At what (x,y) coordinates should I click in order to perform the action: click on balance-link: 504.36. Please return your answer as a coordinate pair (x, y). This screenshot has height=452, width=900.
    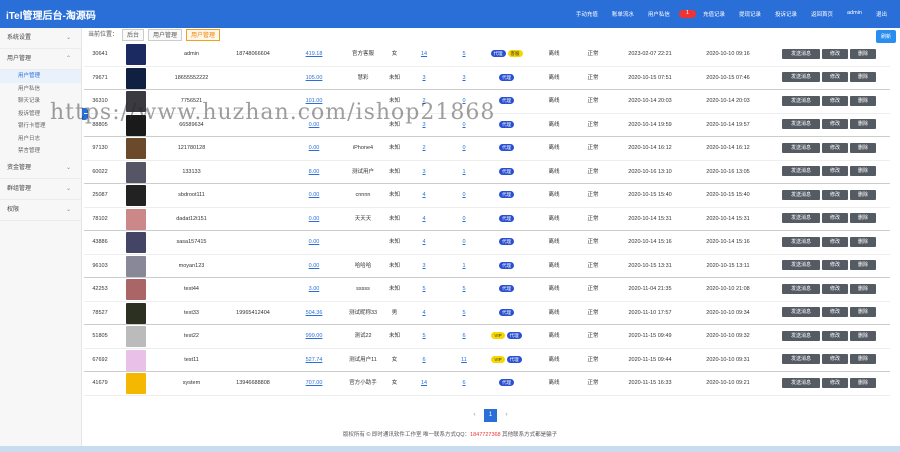
    Looking at the image, I should click on (314, 314).